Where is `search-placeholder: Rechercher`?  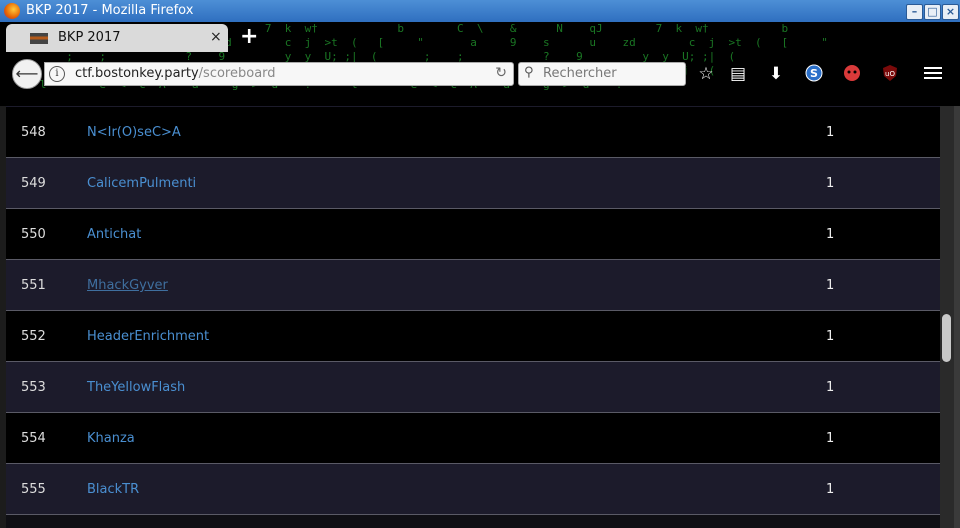
search-placeholder: Rechercher is located at coordinates (580, 73).